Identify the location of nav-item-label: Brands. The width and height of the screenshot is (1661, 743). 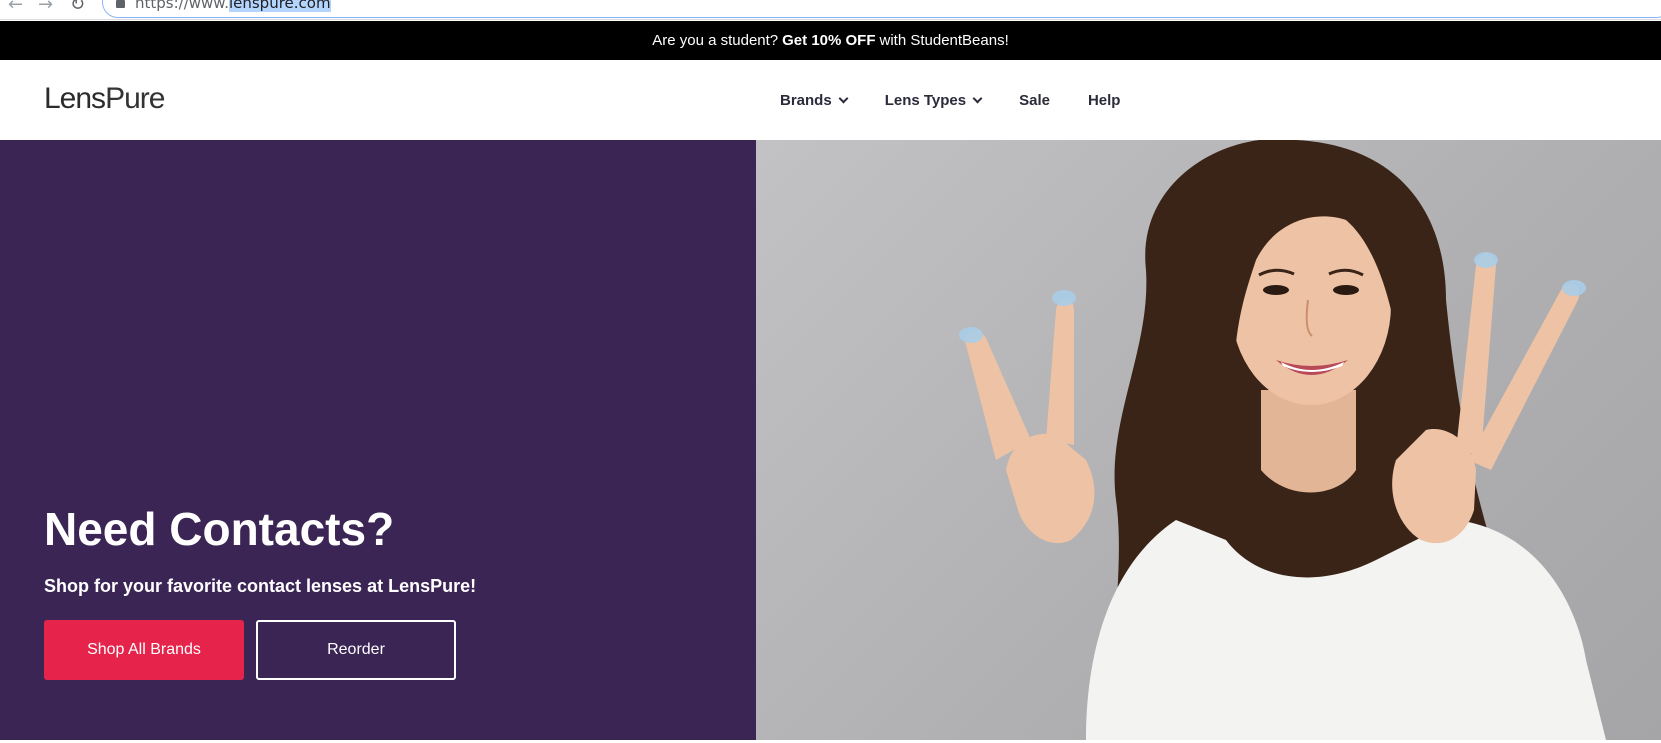
(806, 100).